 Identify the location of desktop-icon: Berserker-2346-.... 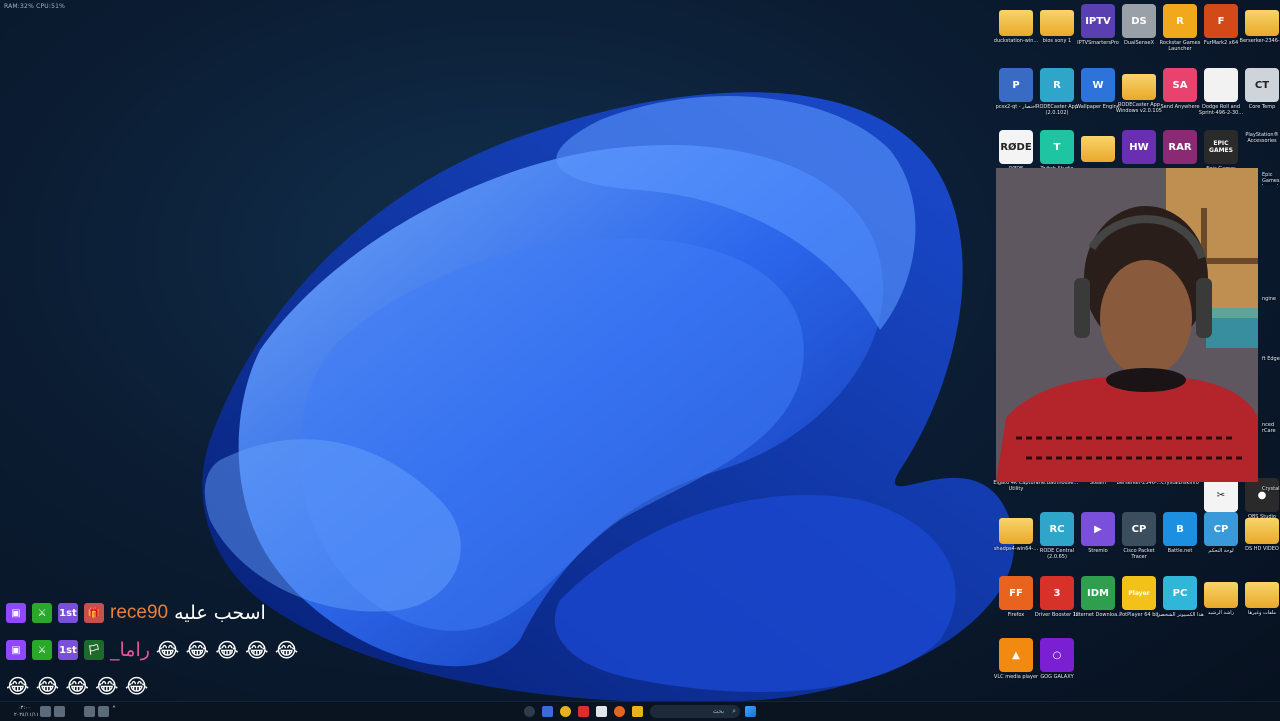
(1259, 36).